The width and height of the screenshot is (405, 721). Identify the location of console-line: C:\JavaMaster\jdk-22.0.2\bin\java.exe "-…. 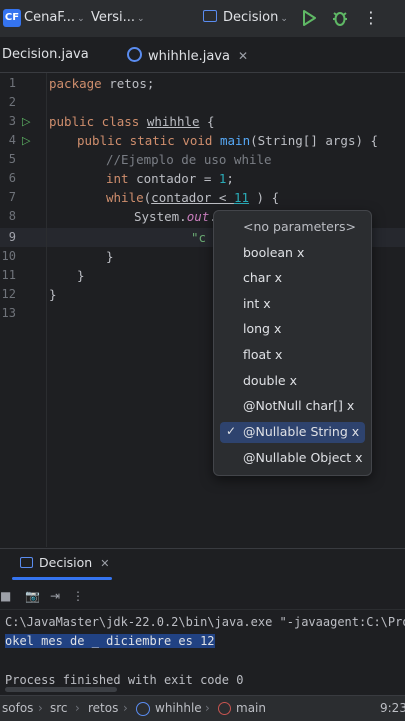
(205, 622).